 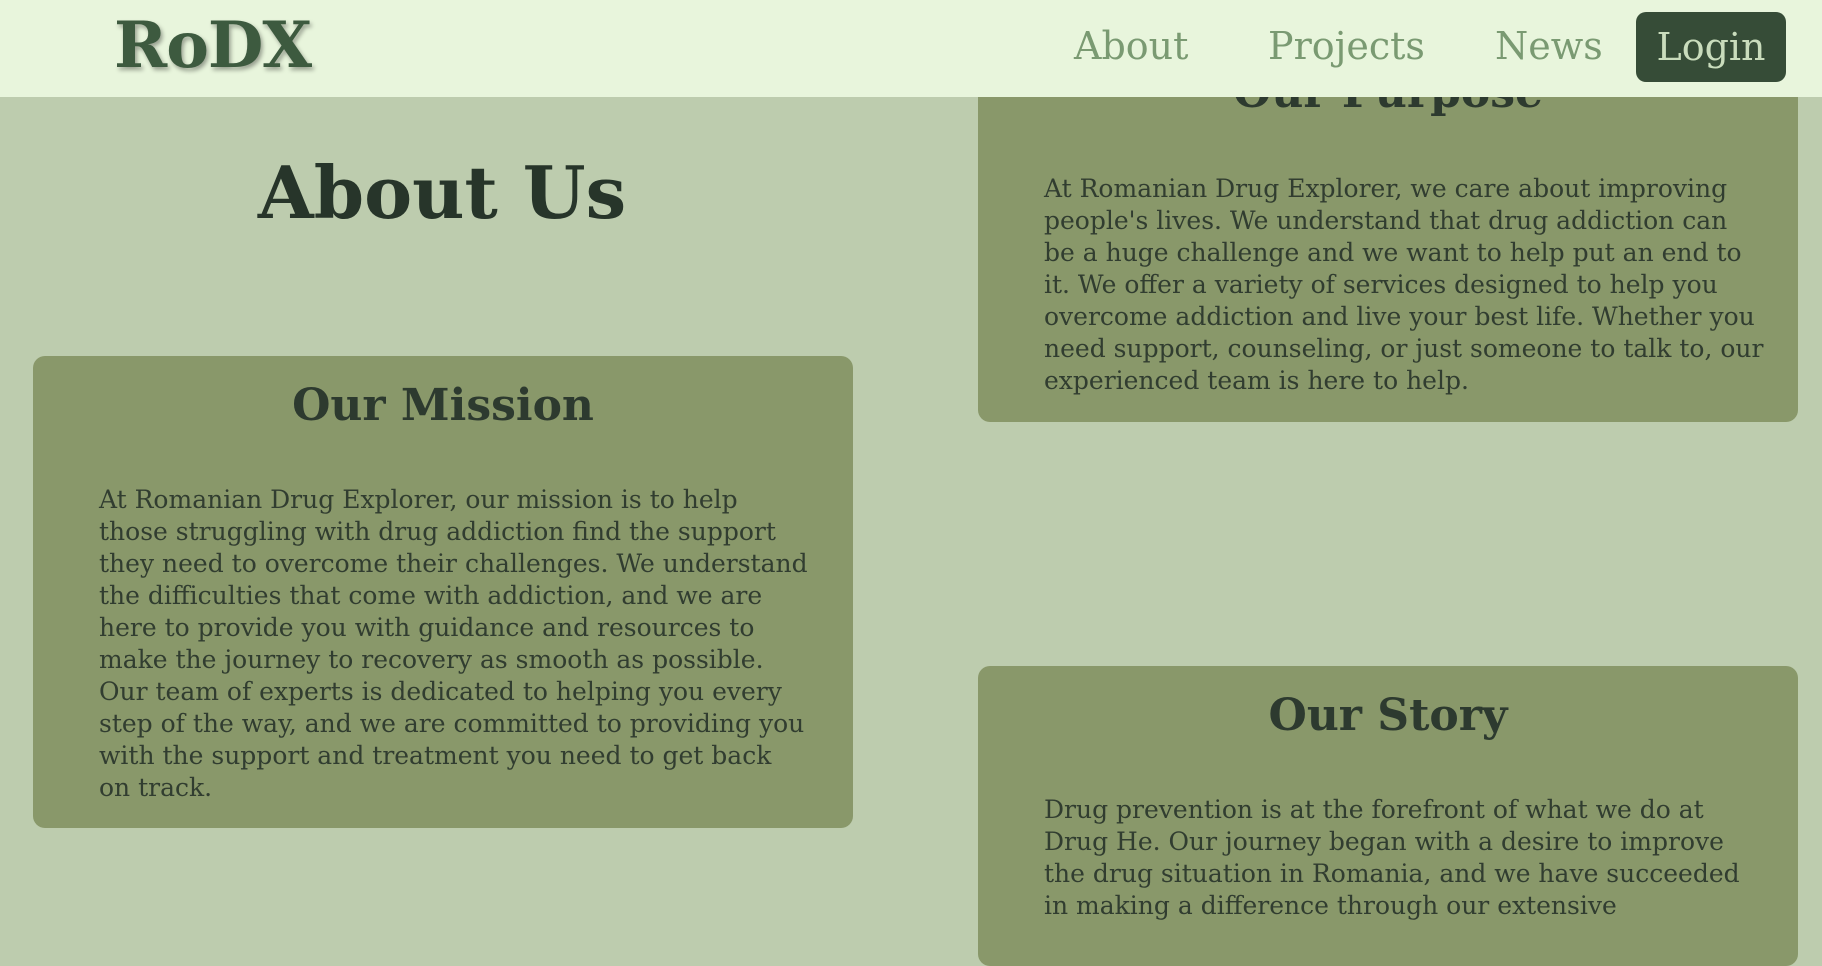 What do you see at coordinates (1549, 46) in the screenshot?
I see `nav-link-news: News` at bounding box center [1549, 46].